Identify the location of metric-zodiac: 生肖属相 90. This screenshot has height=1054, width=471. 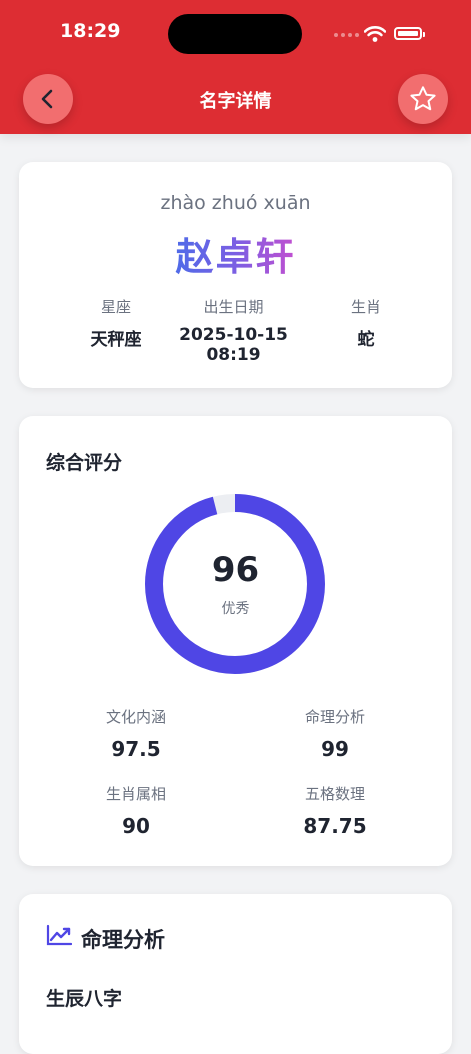
(136, 810).